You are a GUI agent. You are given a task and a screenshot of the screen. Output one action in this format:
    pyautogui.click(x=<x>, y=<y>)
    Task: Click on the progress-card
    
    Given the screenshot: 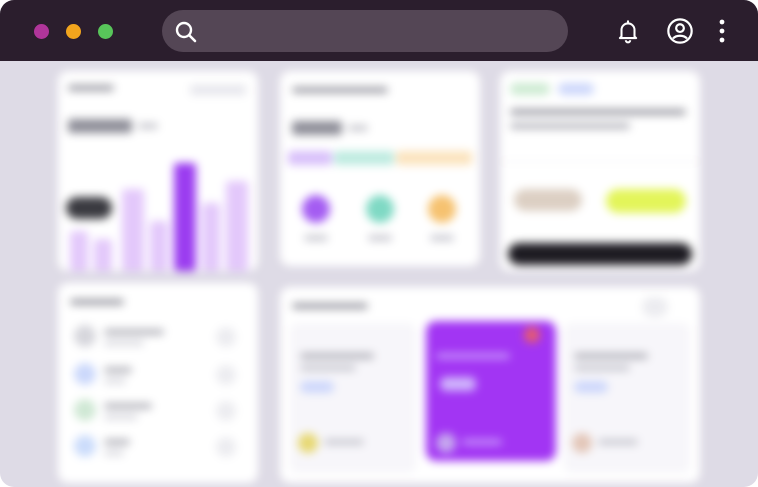 What is the action you would take?
    pyautogui.click(x=380, y=168)
    